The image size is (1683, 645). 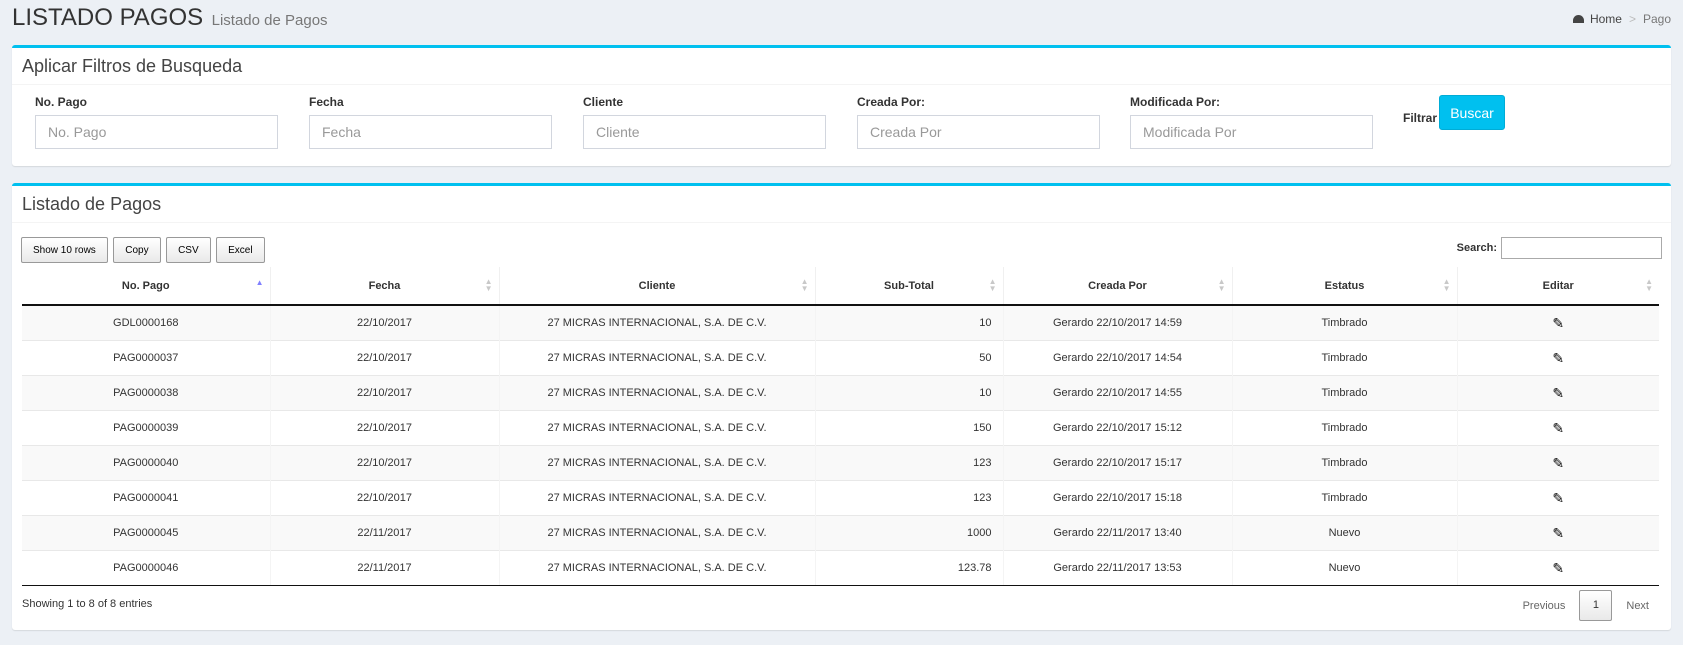 What do you see at coordinates (1472, 112) in the screenshot?
I see `buscar-button: Buscar` at bounding box center [1472, 112].